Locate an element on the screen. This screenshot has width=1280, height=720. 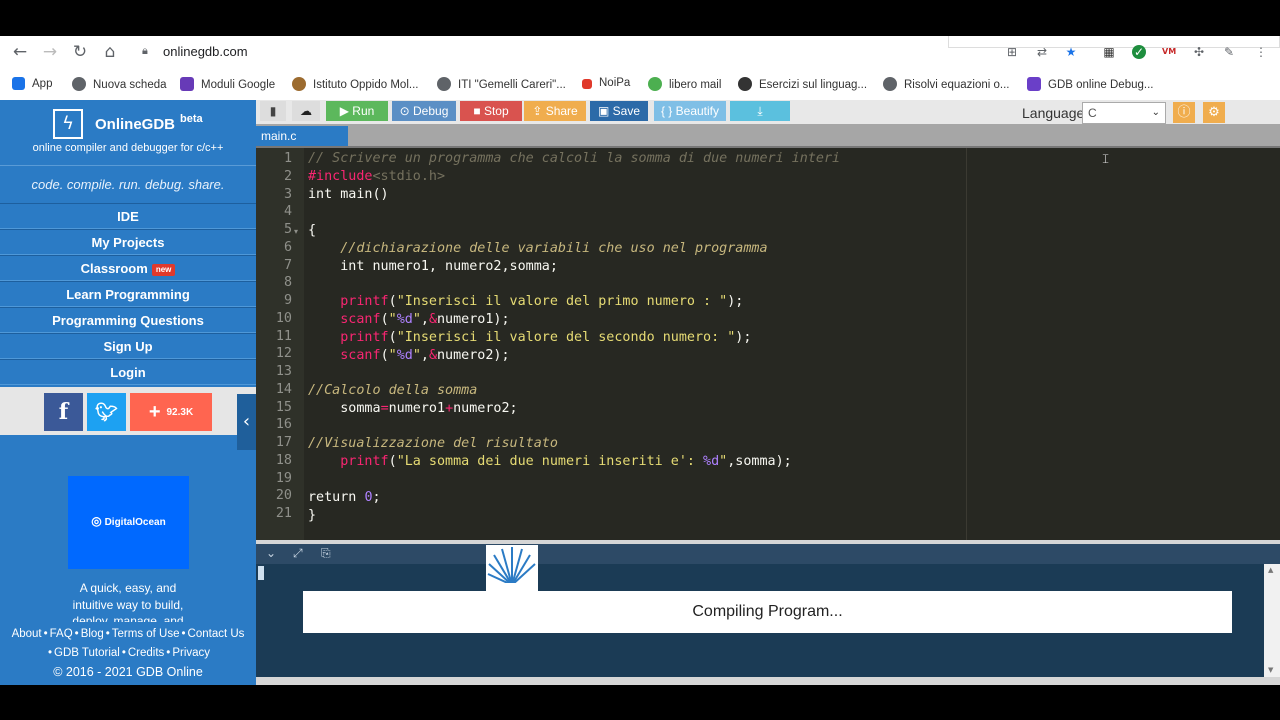
copy-icon: ⎘ is located at coordinates (326, 553).